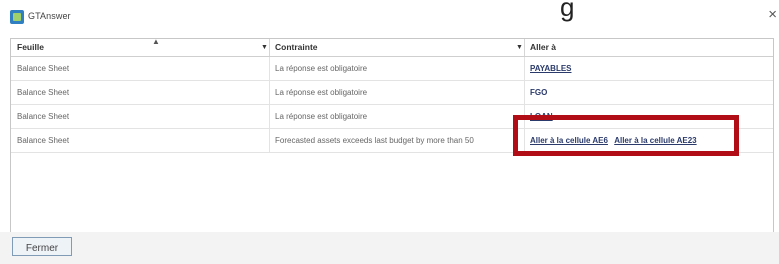 The width and height of the screenshot is (779, 264). I want to click on window-title: GTAnswer, so click(49, 16).